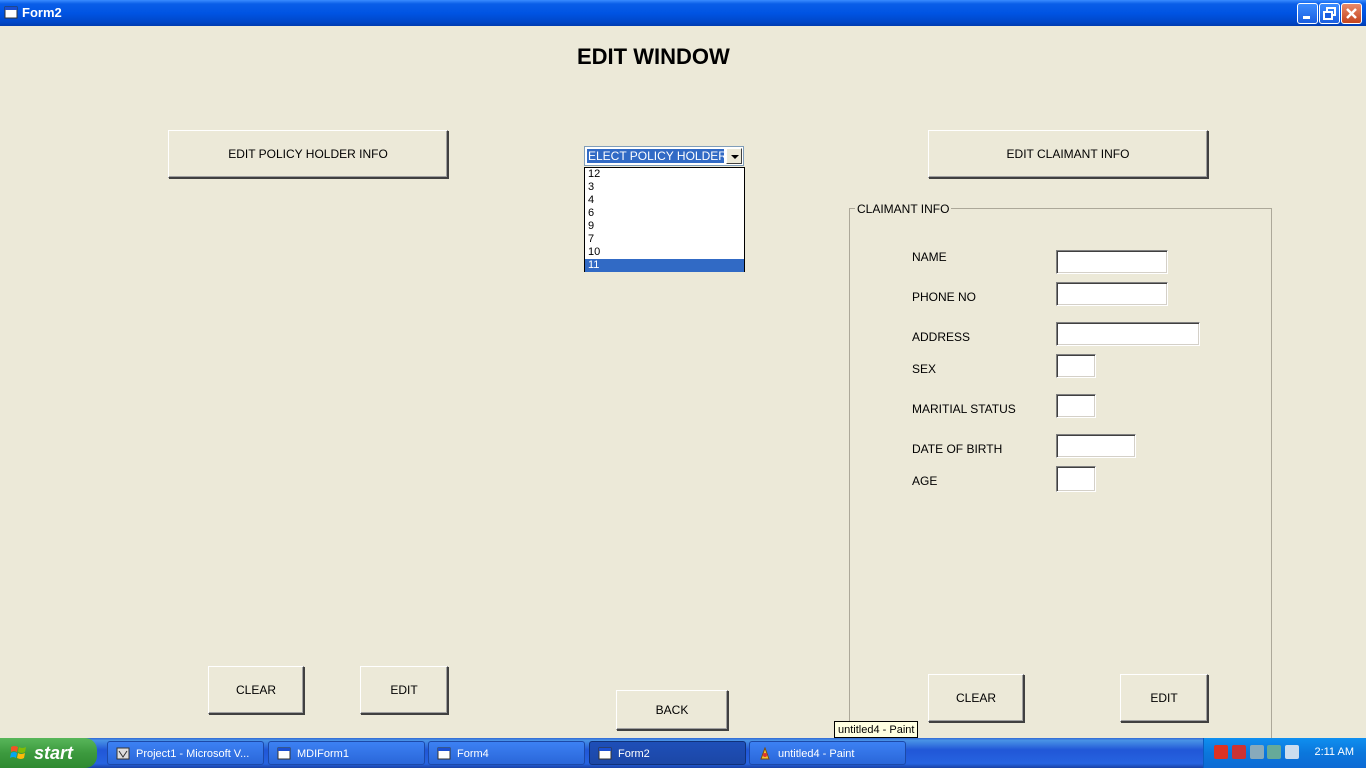 The height and width of the screenshot is (768, 1366). What do you see at coordinates (1068, 154) in the screenshot?
I see `edit-claimant-button: EDIT CLAIMANT INFO` at bounding box center [1068, 154].